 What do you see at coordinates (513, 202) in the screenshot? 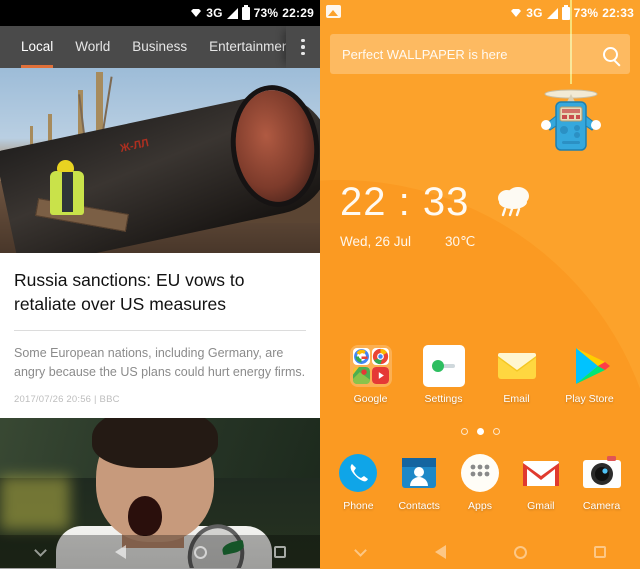
I see `rain-cloud-icon` at bounding box center [513, 202].